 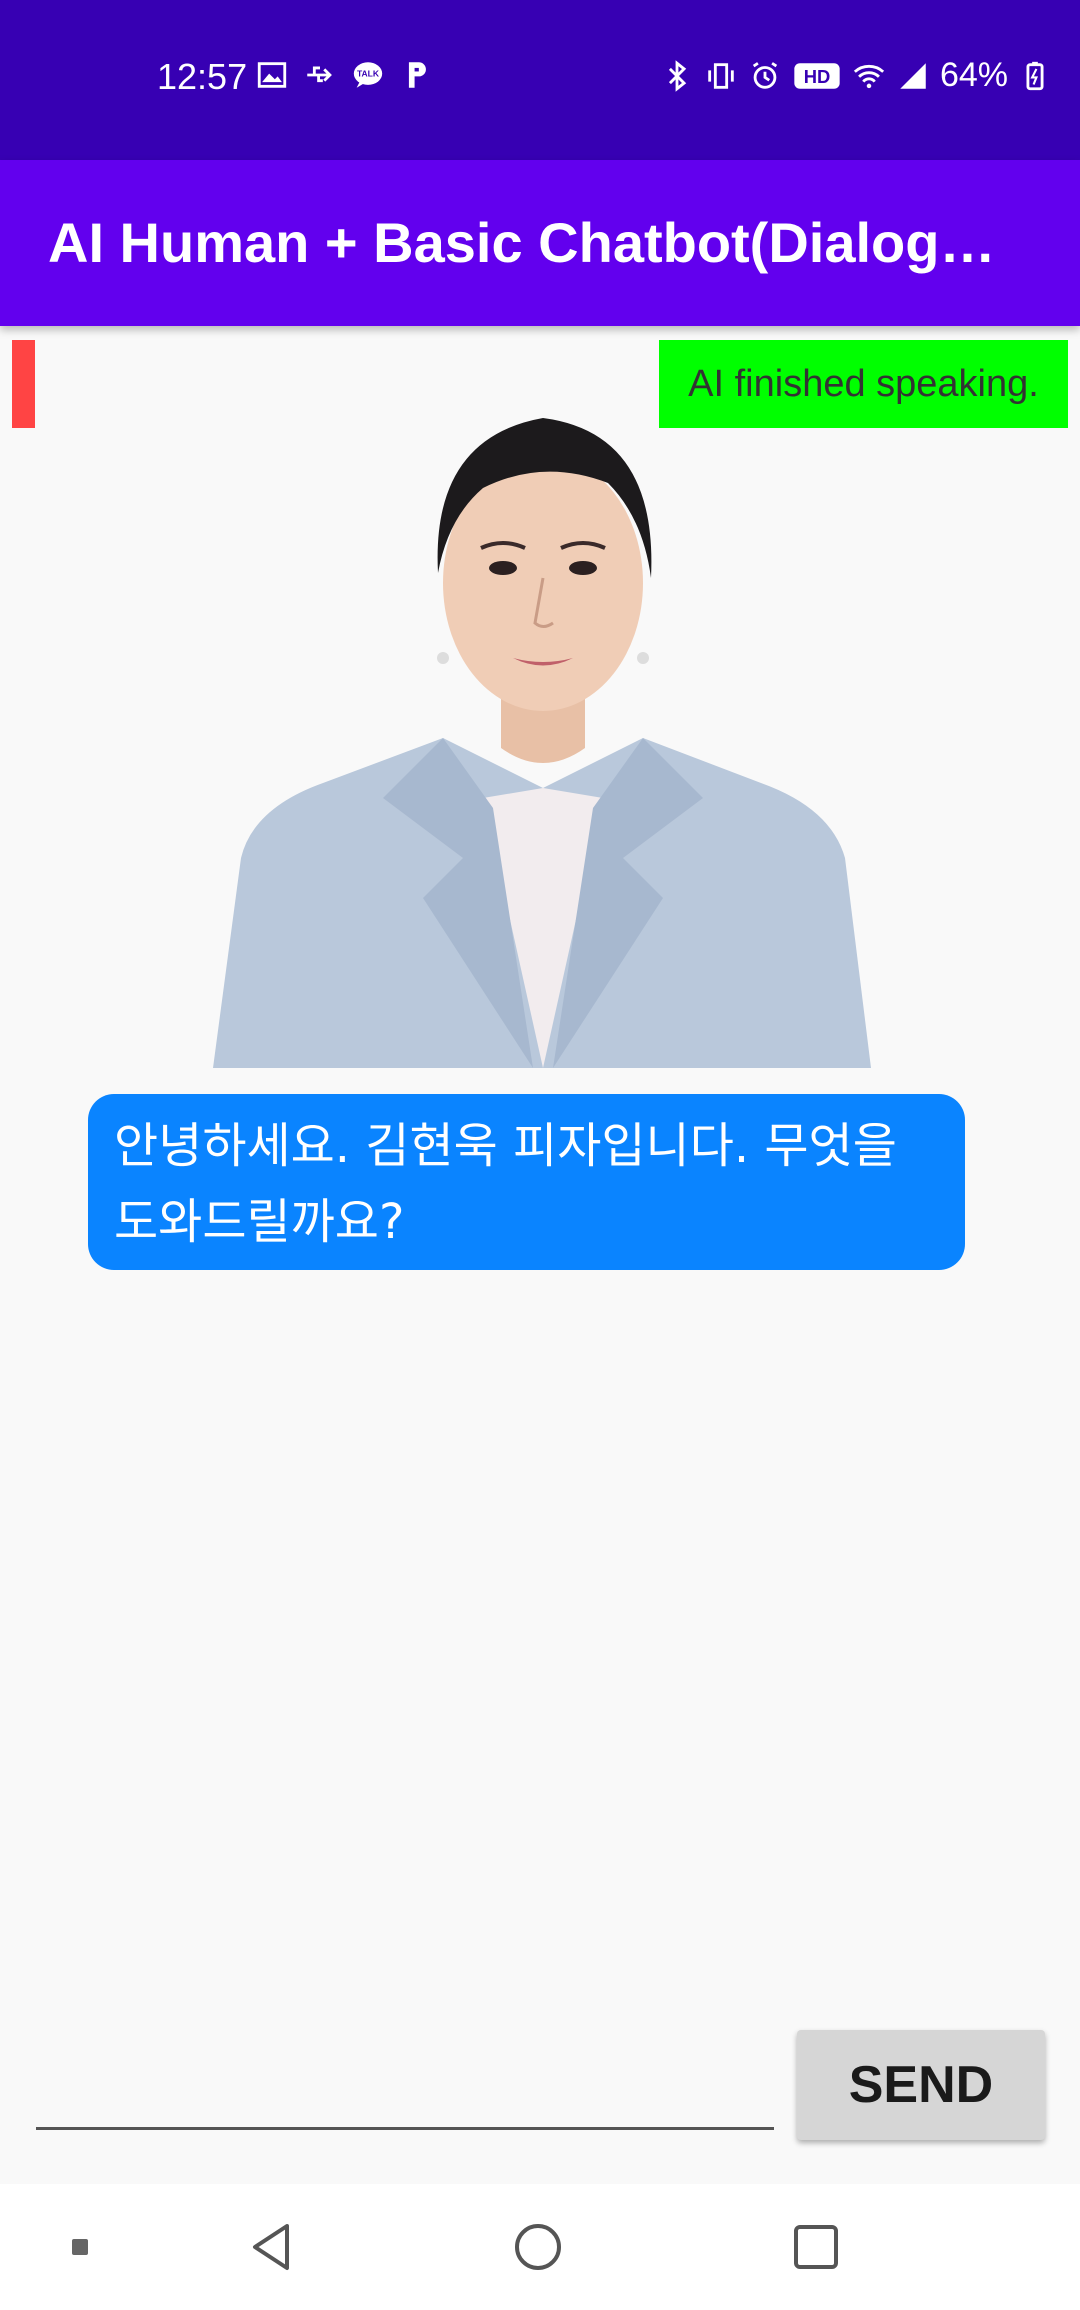 I want to click on hd-icon: HD, so click(x=817, y=75).